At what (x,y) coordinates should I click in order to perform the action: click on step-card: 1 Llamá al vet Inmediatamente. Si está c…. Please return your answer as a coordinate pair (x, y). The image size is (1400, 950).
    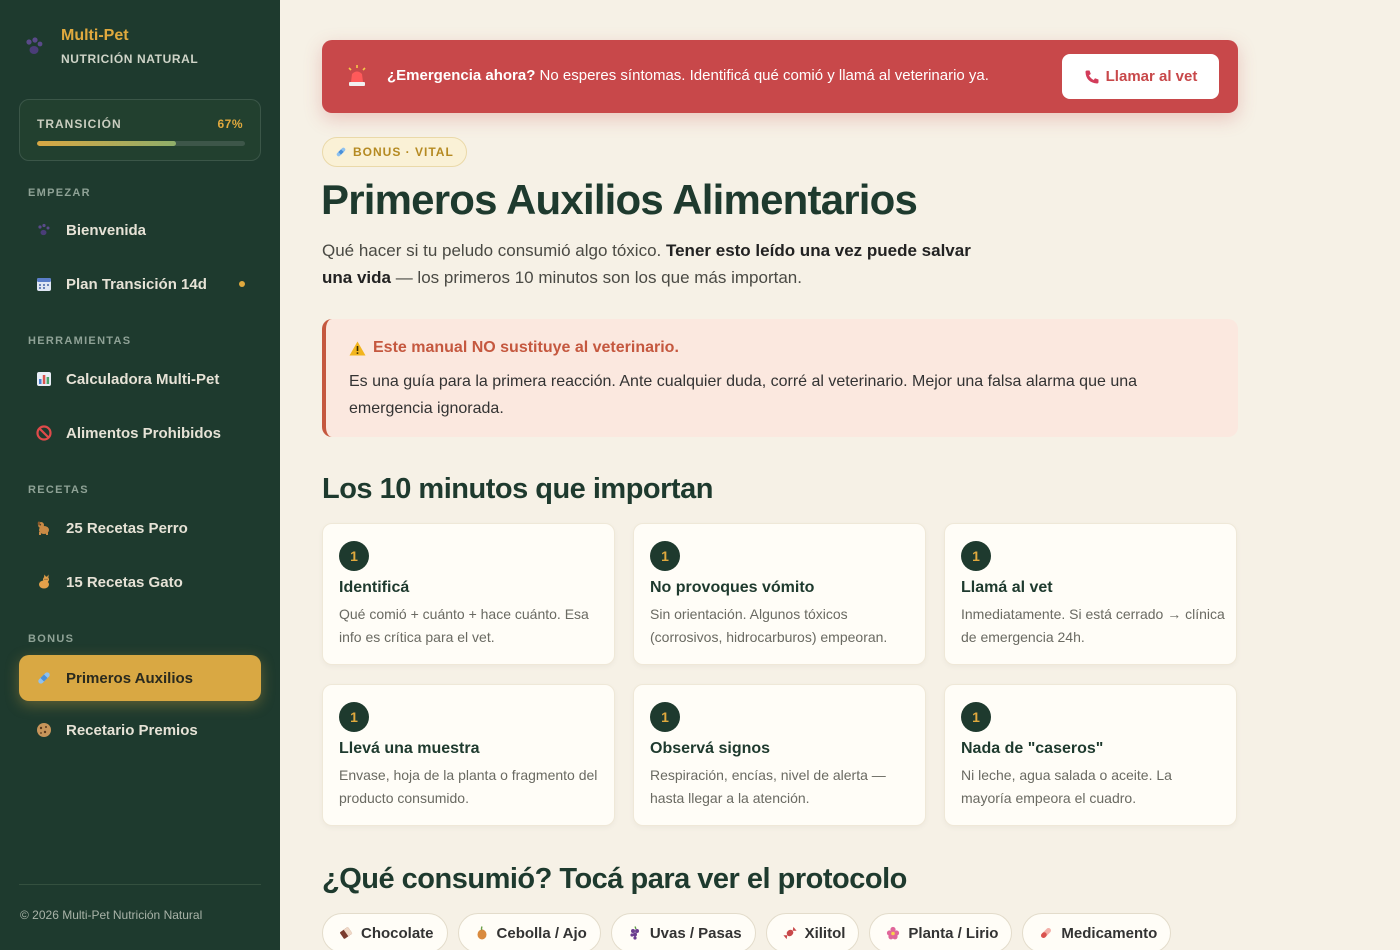
    Looking at the image, I should click on (1090, 594).